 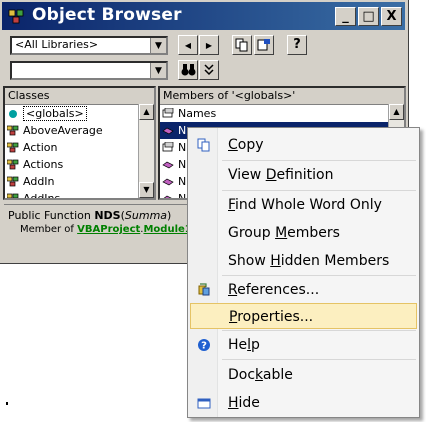 What do you see at coordinates (282, 96) in the screenshot?
I see `members-header: Members of '<globals>'` at bounding box center [282, 96].